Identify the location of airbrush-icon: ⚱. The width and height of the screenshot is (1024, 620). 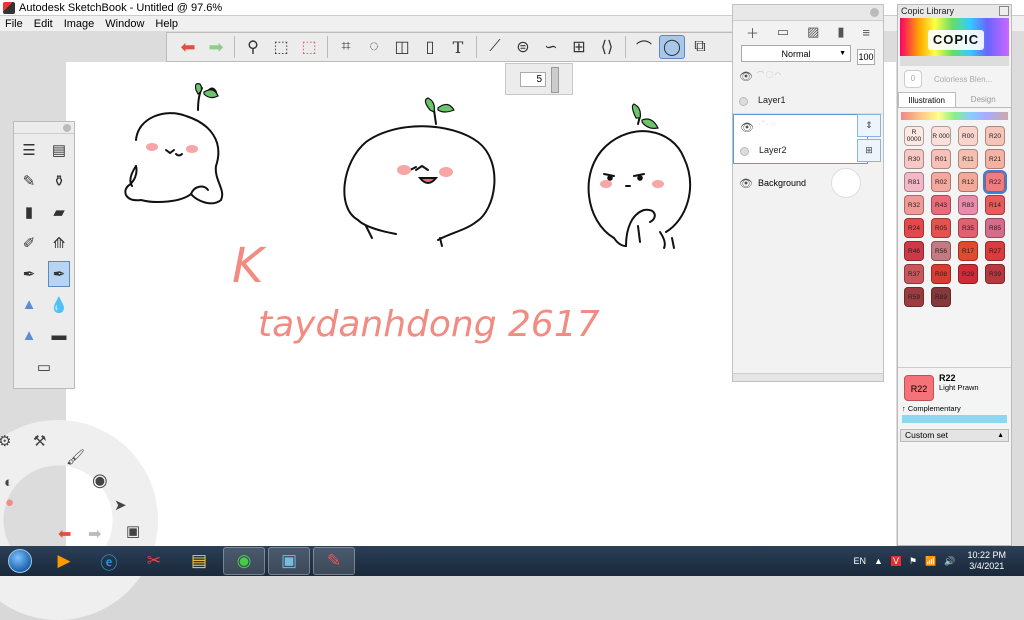
(59, 181).